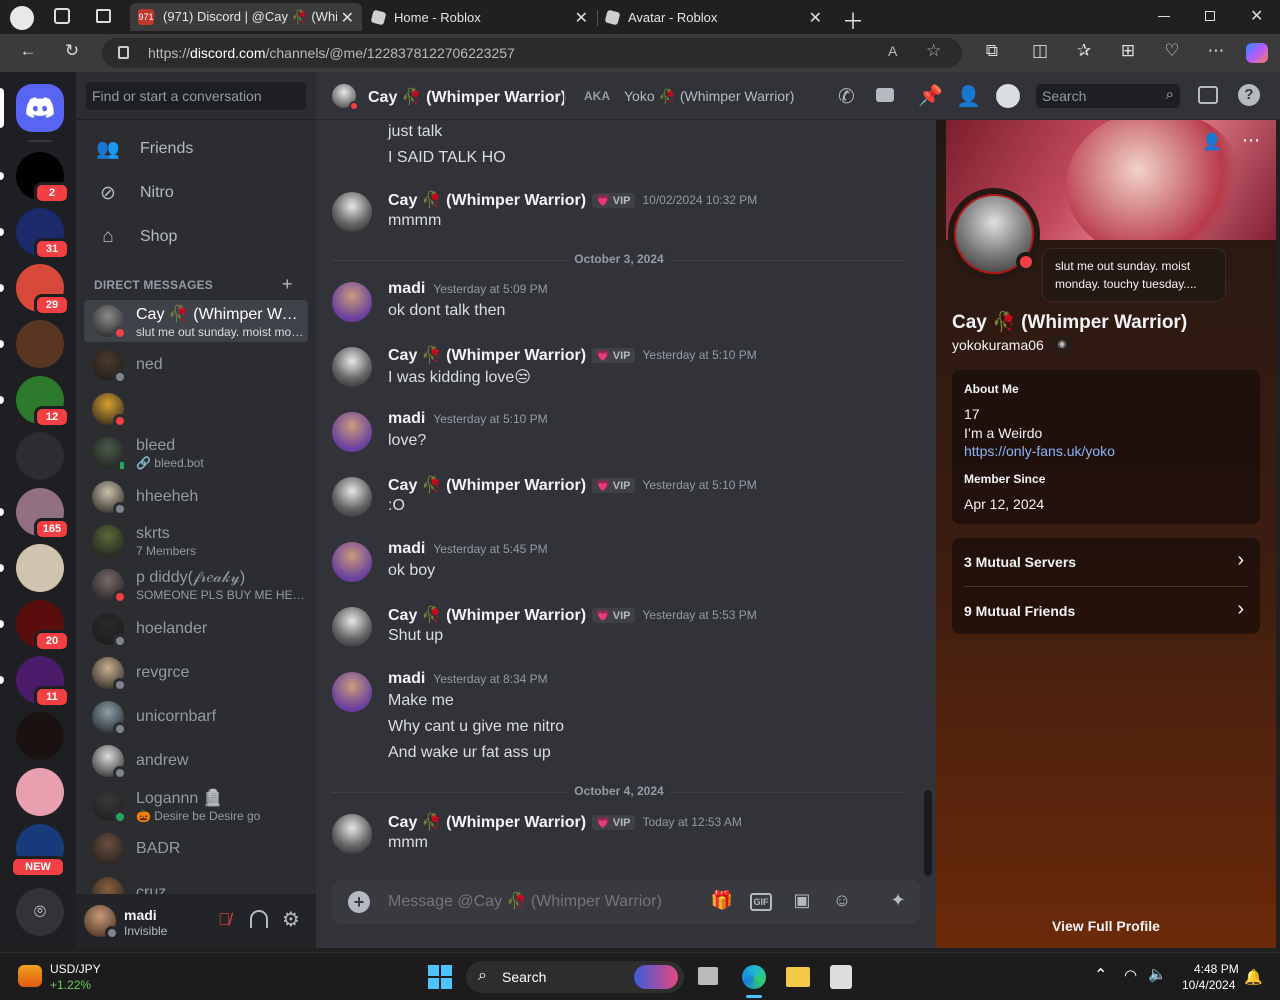 Image resolution: width=1280 pixels, height=1000 pixels. Describe the element at coordinates (408, 843) in the screenshot. I see `message-line: mmm` at that location.